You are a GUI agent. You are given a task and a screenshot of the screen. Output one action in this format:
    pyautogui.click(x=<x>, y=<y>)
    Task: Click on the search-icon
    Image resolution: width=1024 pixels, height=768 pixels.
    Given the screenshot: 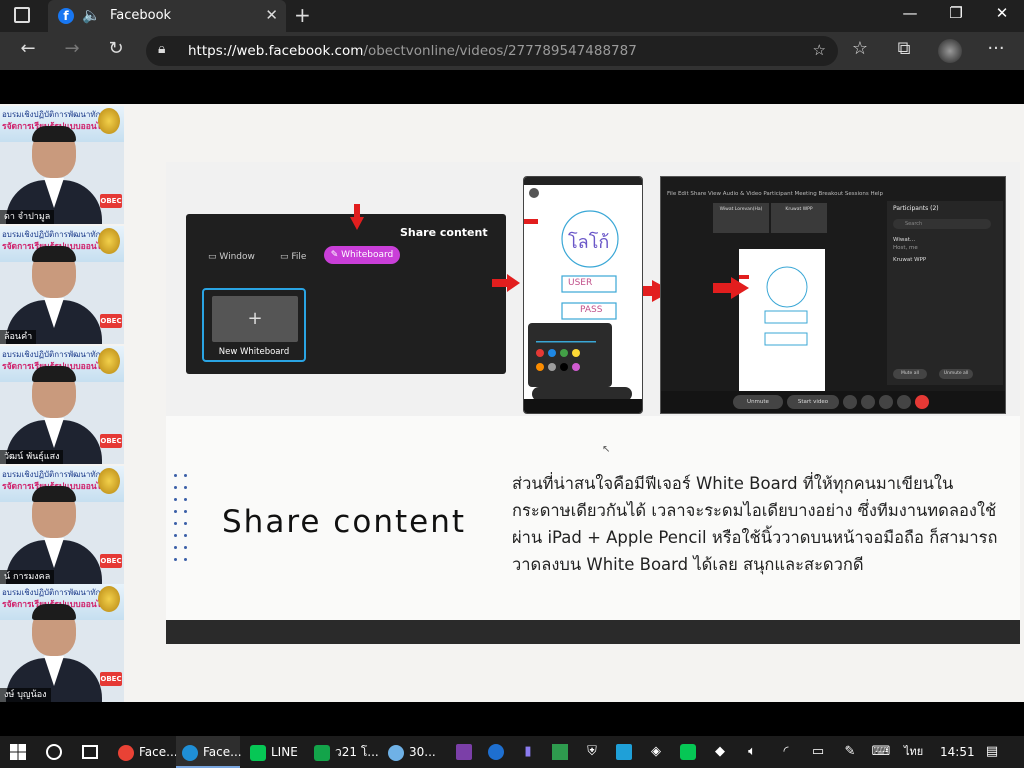 What is the action you would take?
    pyautogui.click(x=54, y=752)
    